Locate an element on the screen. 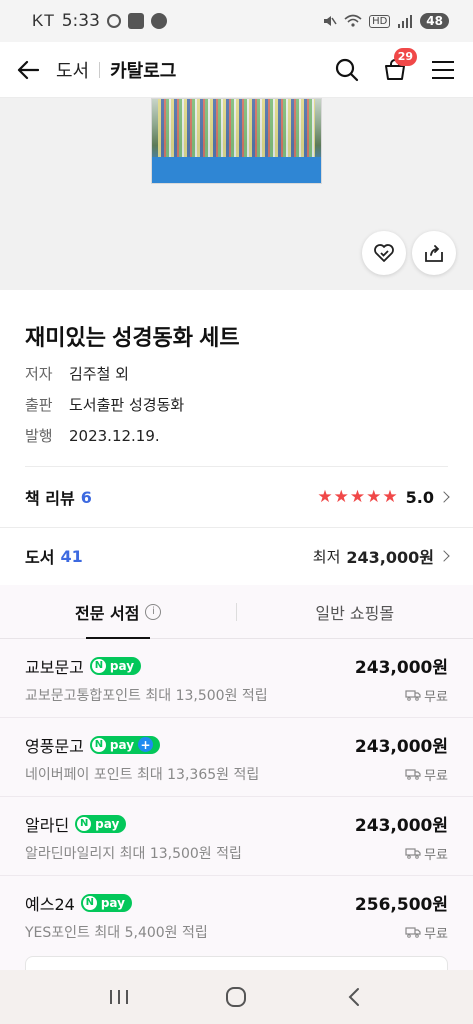 This screenshot has width=473, height=1024. book-set-base is located at coordinates (236, 170).